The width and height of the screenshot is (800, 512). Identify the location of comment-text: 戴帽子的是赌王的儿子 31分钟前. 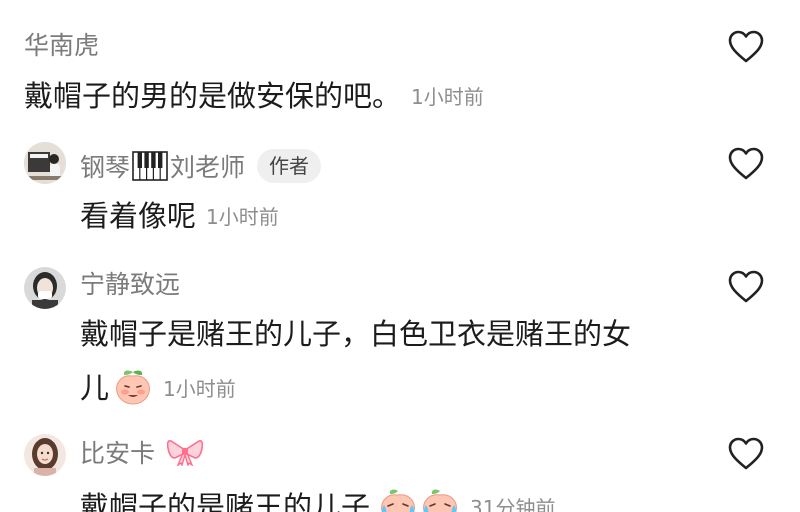
(317, 499).